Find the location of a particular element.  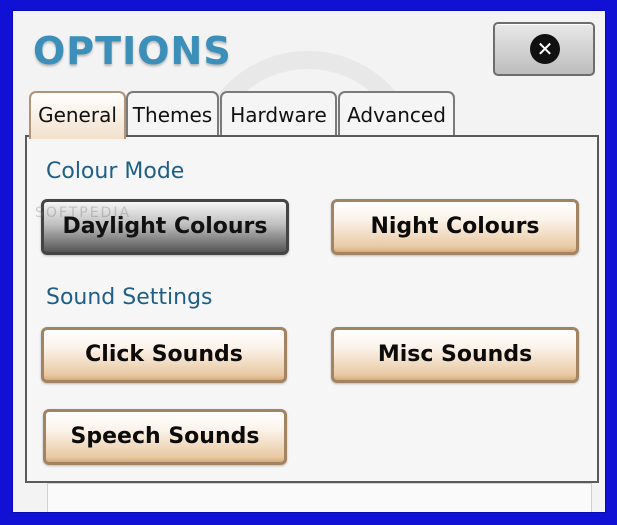

speech-sounds-button: Speech Sounds is located at coordinates (165, 437).